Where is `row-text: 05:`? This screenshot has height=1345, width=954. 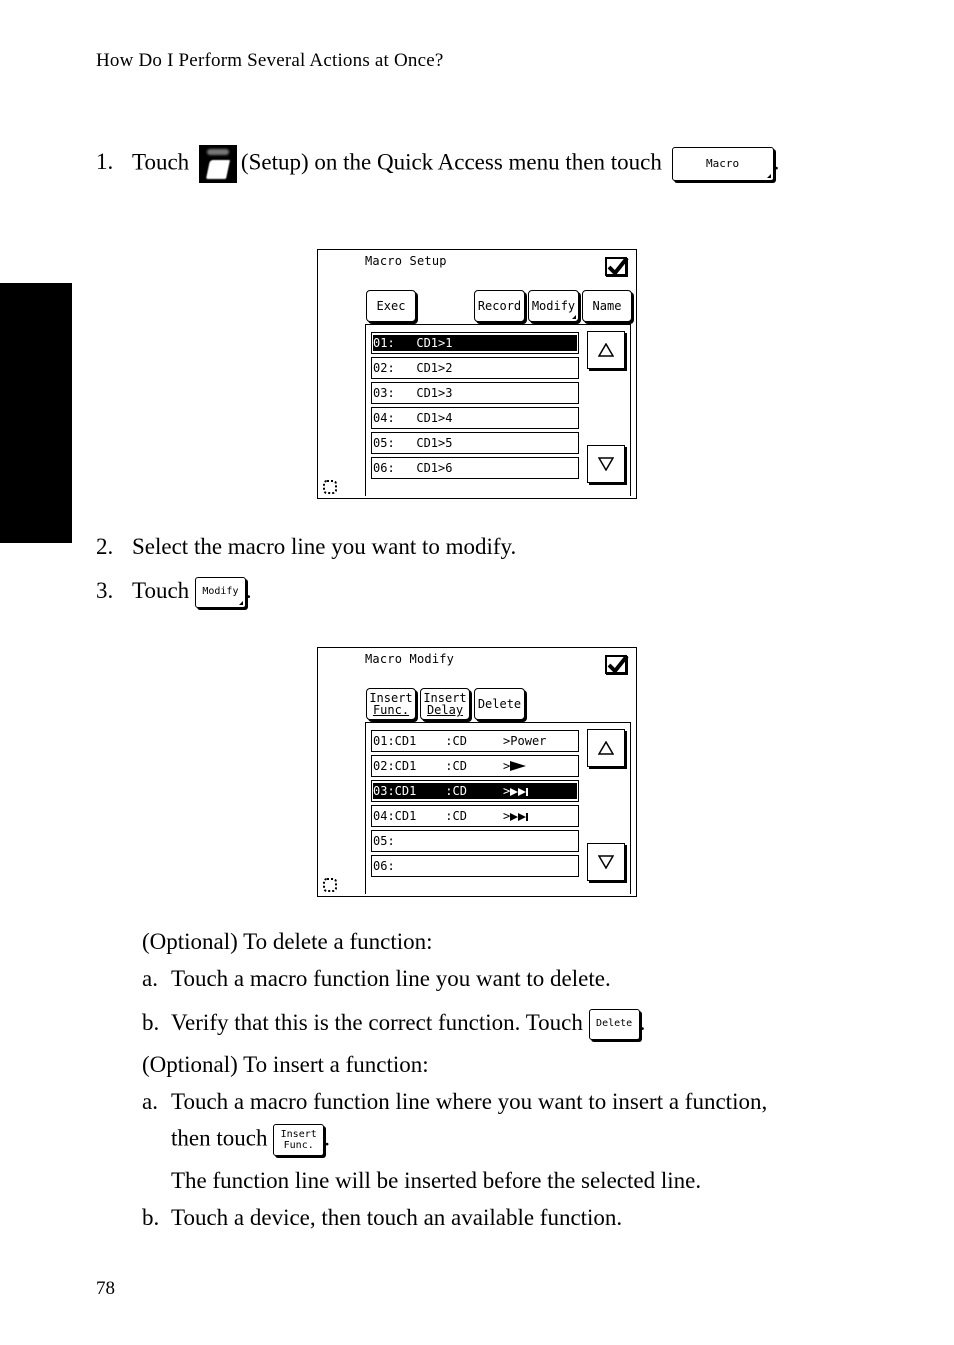
row-text: 05: is located at coordinates (384, 841).